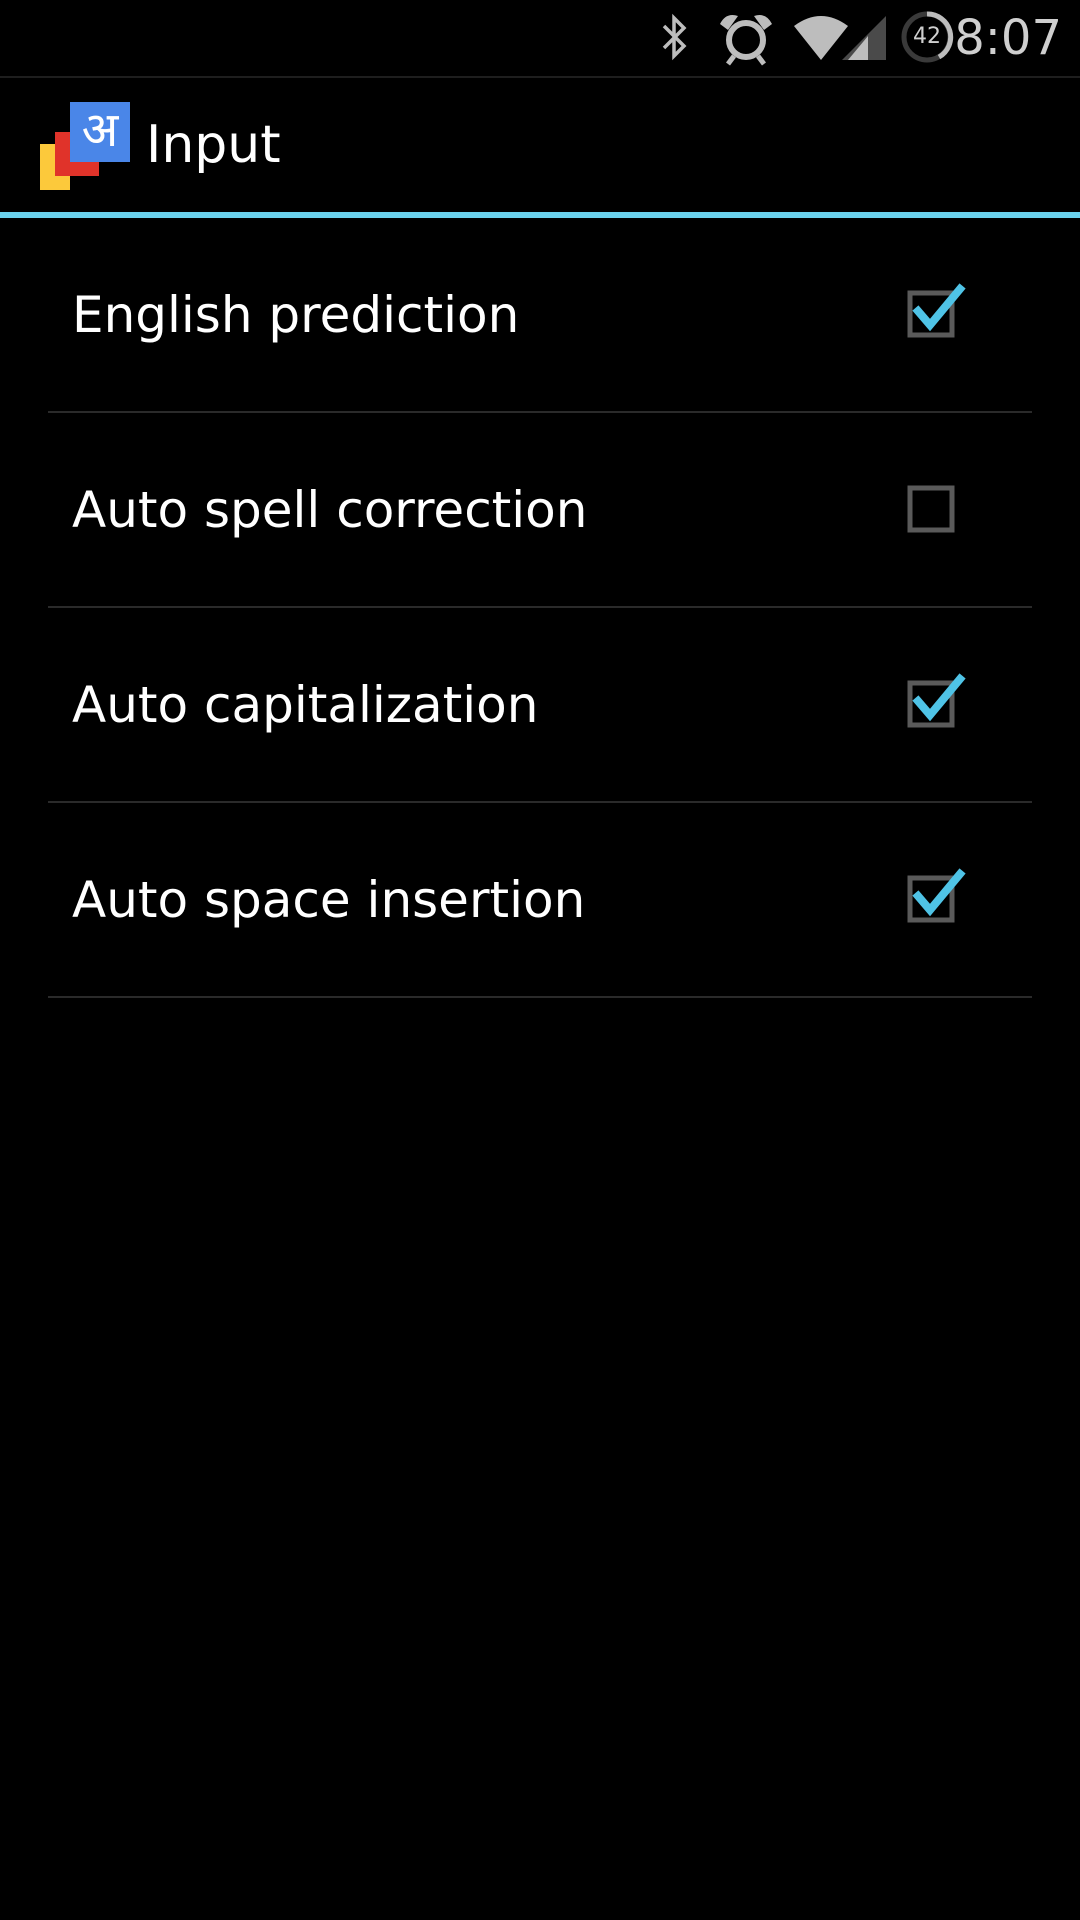 The image size is (1080, 1920). I want to click on pref-auto-spell-correction: Auto spell correction, so click(540, 510).